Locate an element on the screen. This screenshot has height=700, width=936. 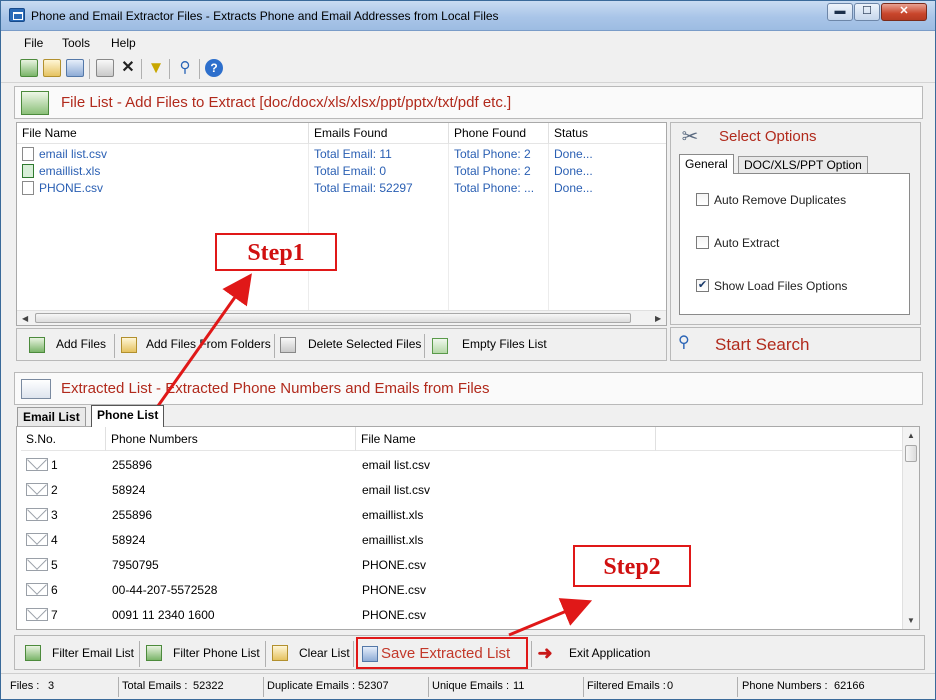
scroll-down-icon: ▼ is located at coordinates (911, 620).